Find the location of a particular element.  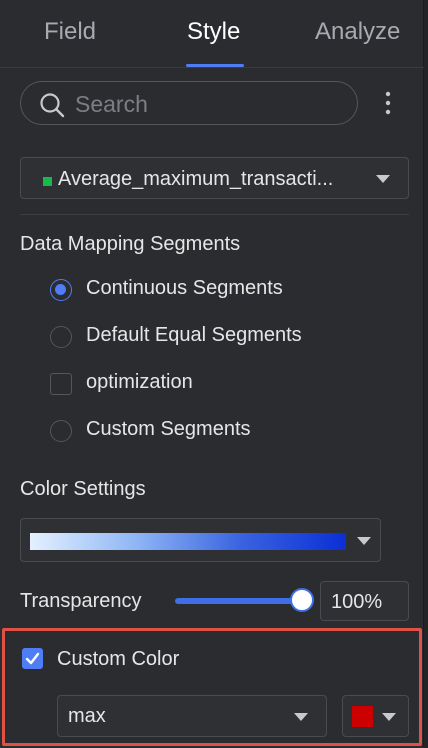

checkmark-icon is located at coordinates (32, 658).